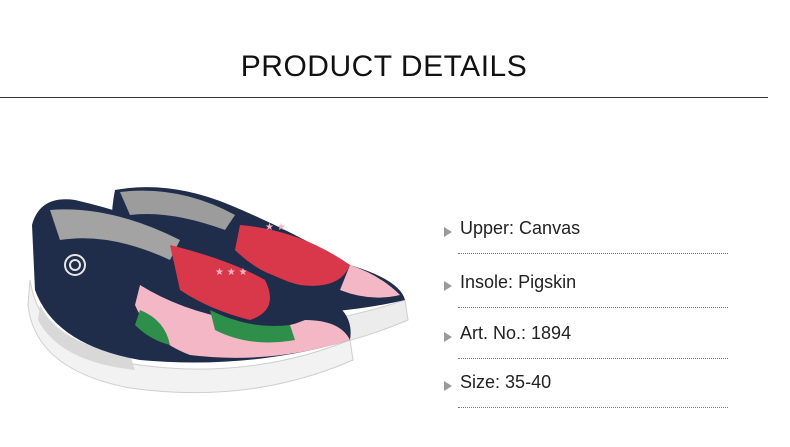 This screenshot has width=790, height=447. Describe the element at coordinates (487, 282) in the screenshot. I see `spec-label: Insole:` at that location.